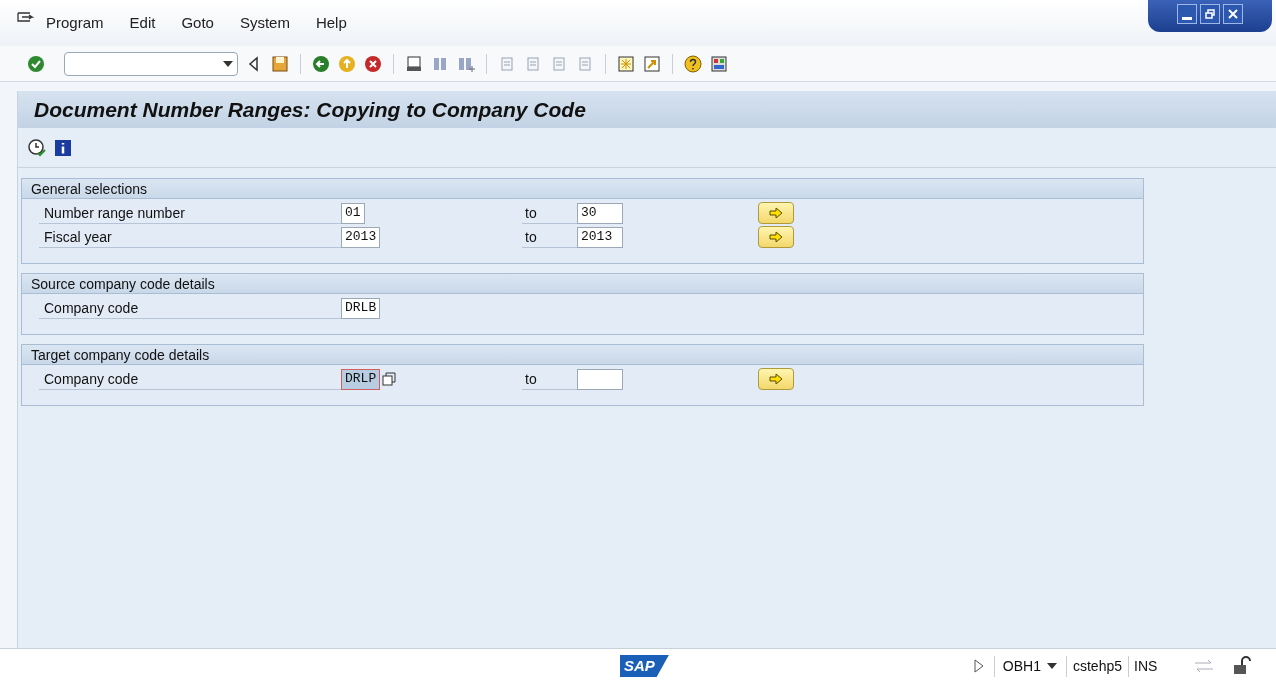 This screenshot has width=1276, height=683. I want to click on info-icon, so click(63, 147).